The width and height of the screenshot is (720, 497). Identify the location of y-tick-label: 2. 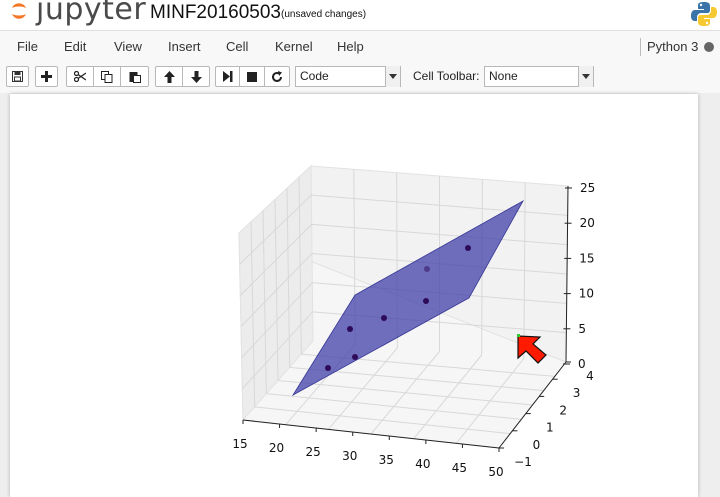
(563, 410).